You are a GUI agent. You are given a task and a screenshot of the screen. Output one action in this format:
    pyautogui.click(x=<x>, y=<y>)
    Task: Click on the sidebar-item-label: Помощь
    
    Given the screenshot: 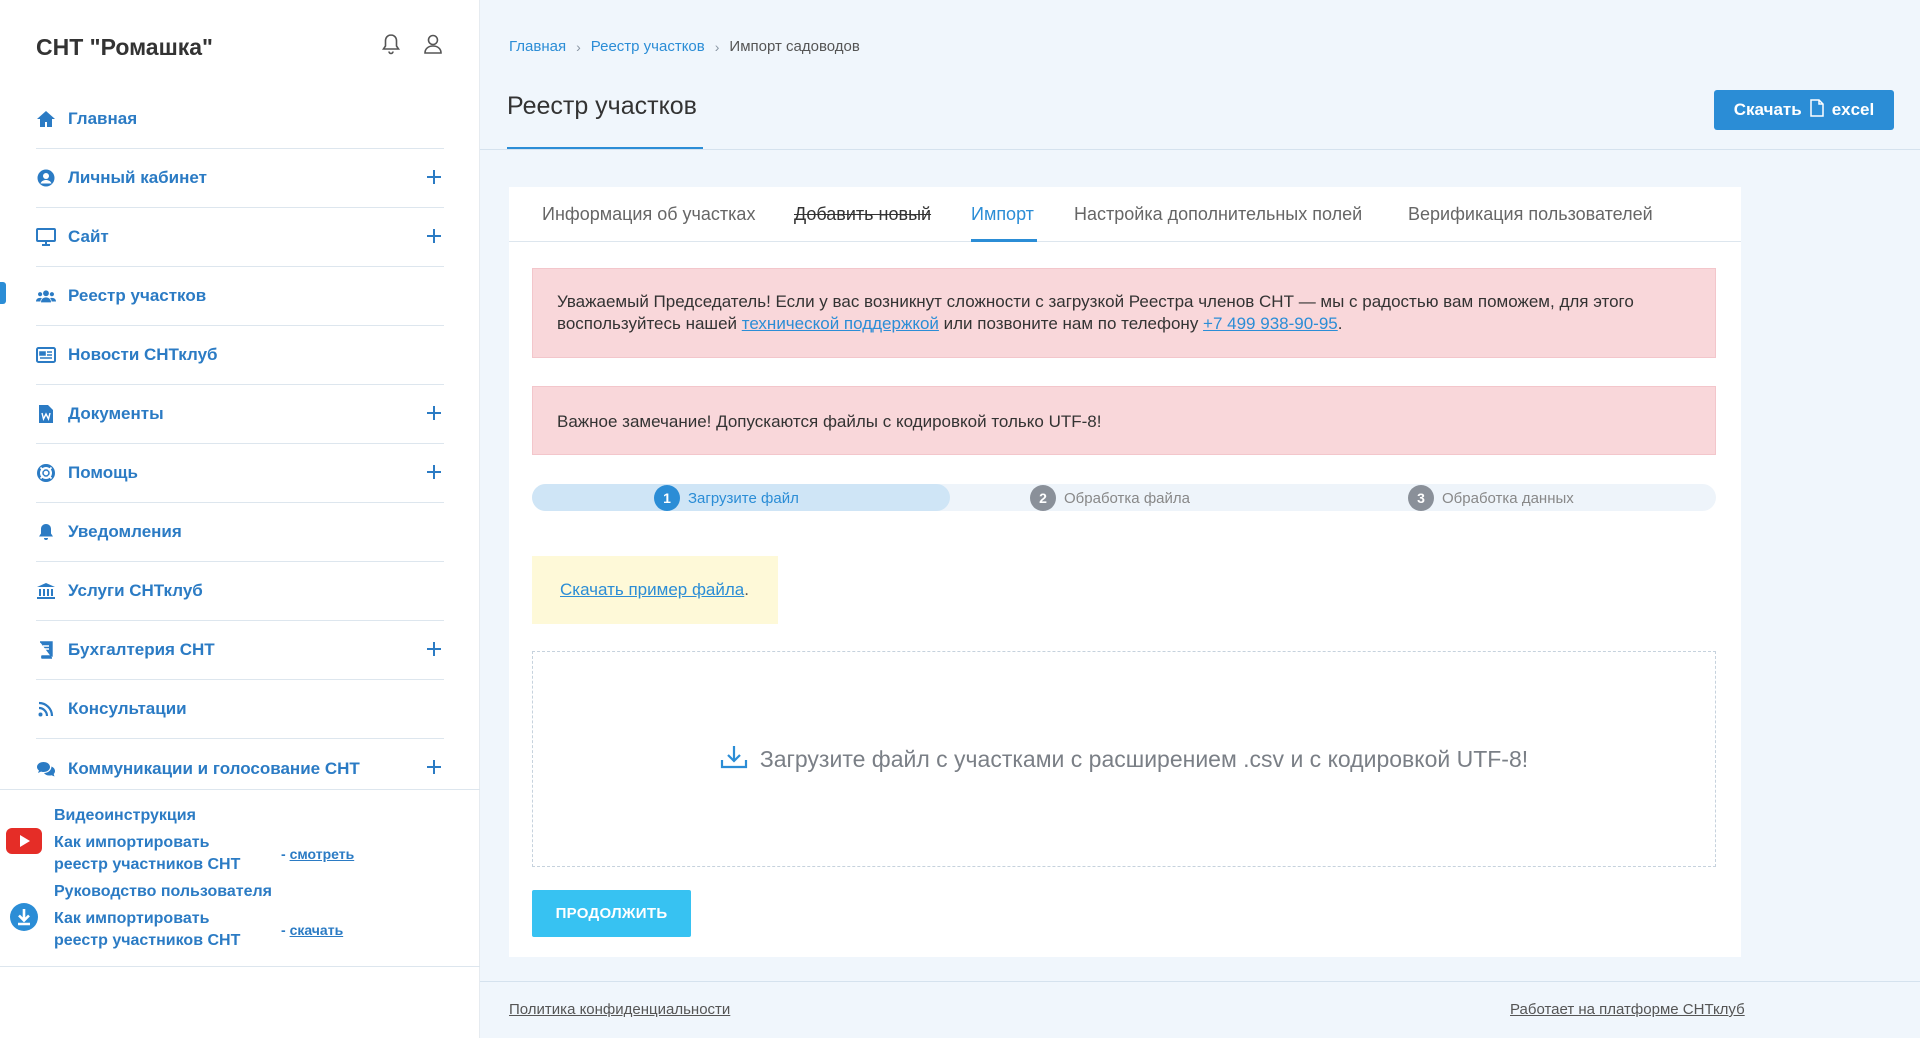 What is the action you would take?
    pyautogui.click(x=103, y=472)
    